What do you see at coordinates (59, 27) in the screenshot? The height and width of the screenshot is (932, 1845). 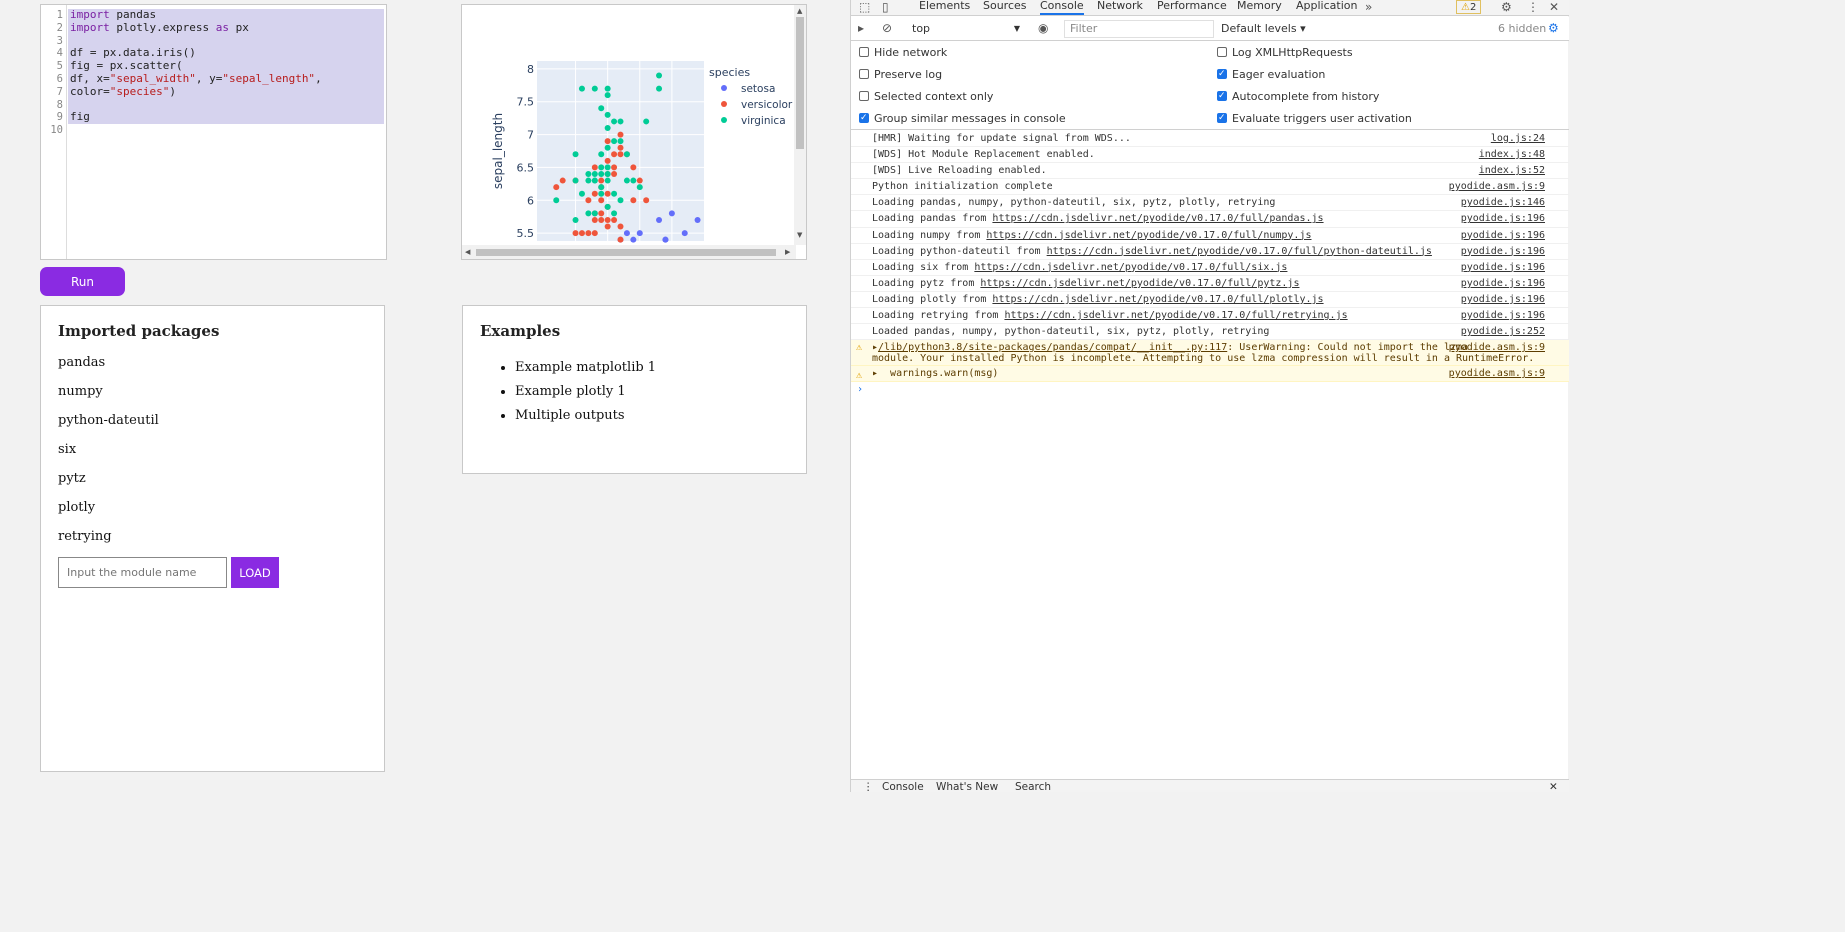 I see `line-number: 2` at bounding box center [59, 27].